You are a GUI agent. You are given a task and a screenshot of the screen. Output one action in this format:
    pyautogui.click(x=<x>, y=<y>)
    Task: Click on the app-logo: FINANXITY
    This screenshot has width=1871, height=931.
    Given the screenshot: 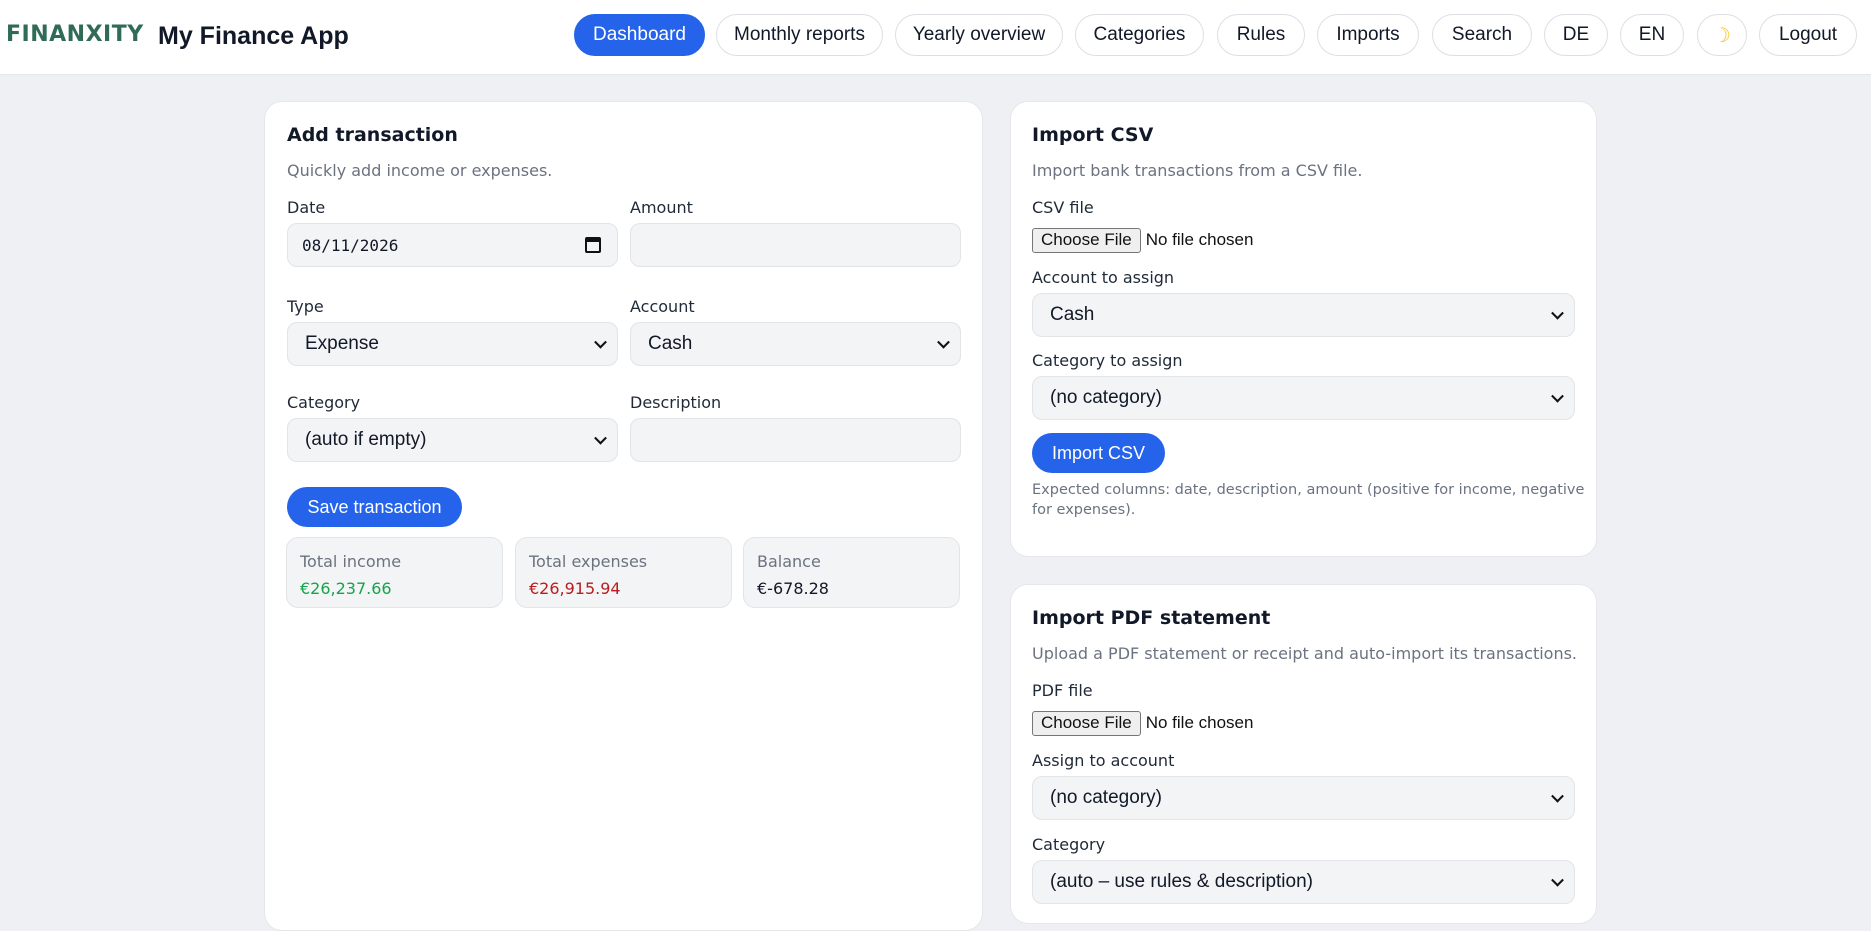 What is the action you would take?
    pyautogui.click(x=75, y=34)
    